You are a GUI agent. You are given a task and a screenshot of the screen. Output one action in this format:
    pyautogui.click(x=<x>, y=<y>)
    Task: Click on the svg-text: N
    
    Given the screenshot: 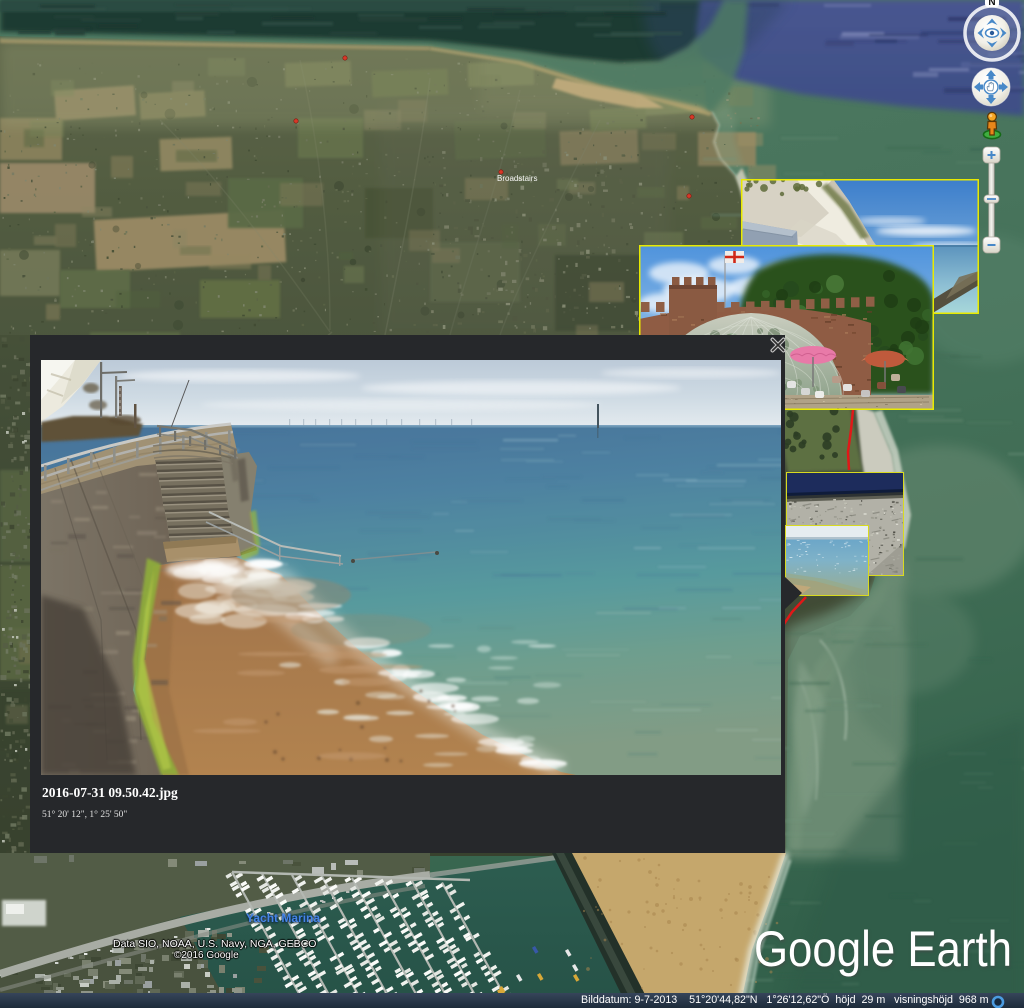 What is the action you would take?
    pyautogui.click(x=991, y=4)
    